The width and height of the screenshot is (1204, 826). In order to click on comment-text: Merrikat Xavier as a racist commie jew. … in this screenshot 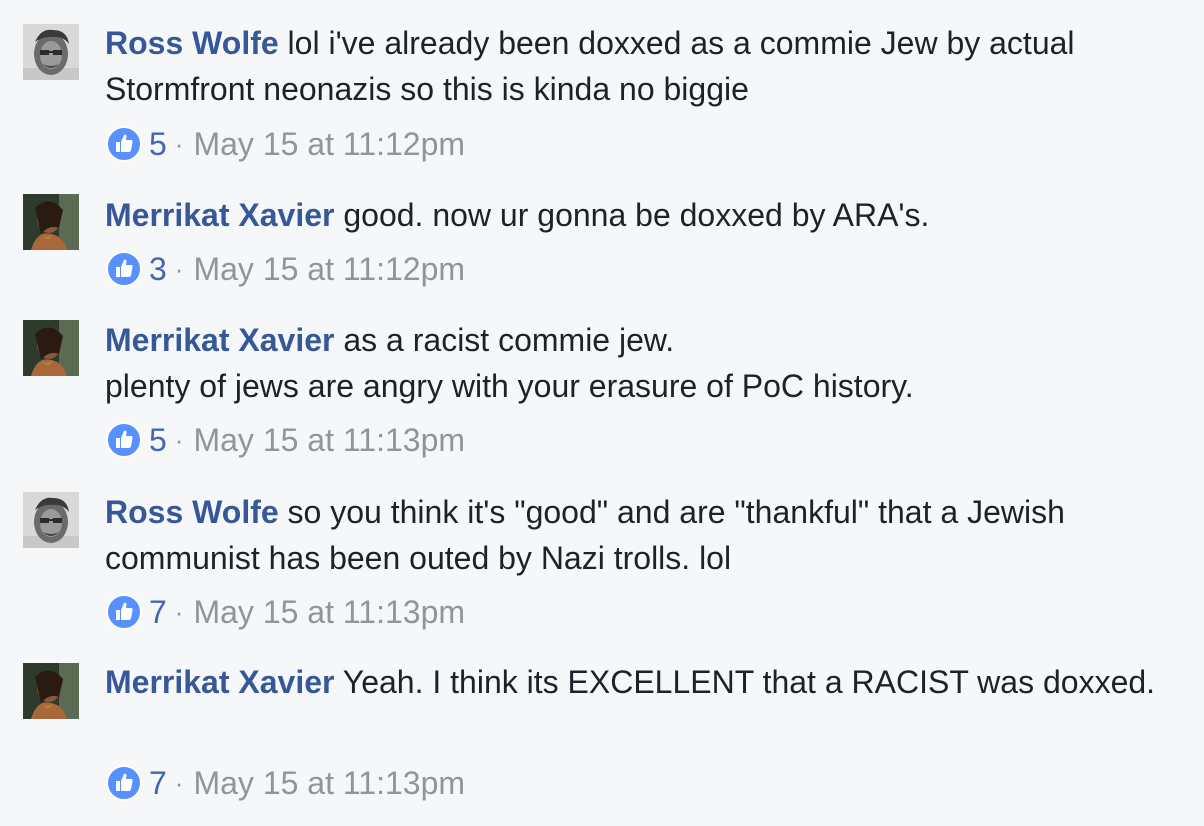, I will do `click(644, 363)`.